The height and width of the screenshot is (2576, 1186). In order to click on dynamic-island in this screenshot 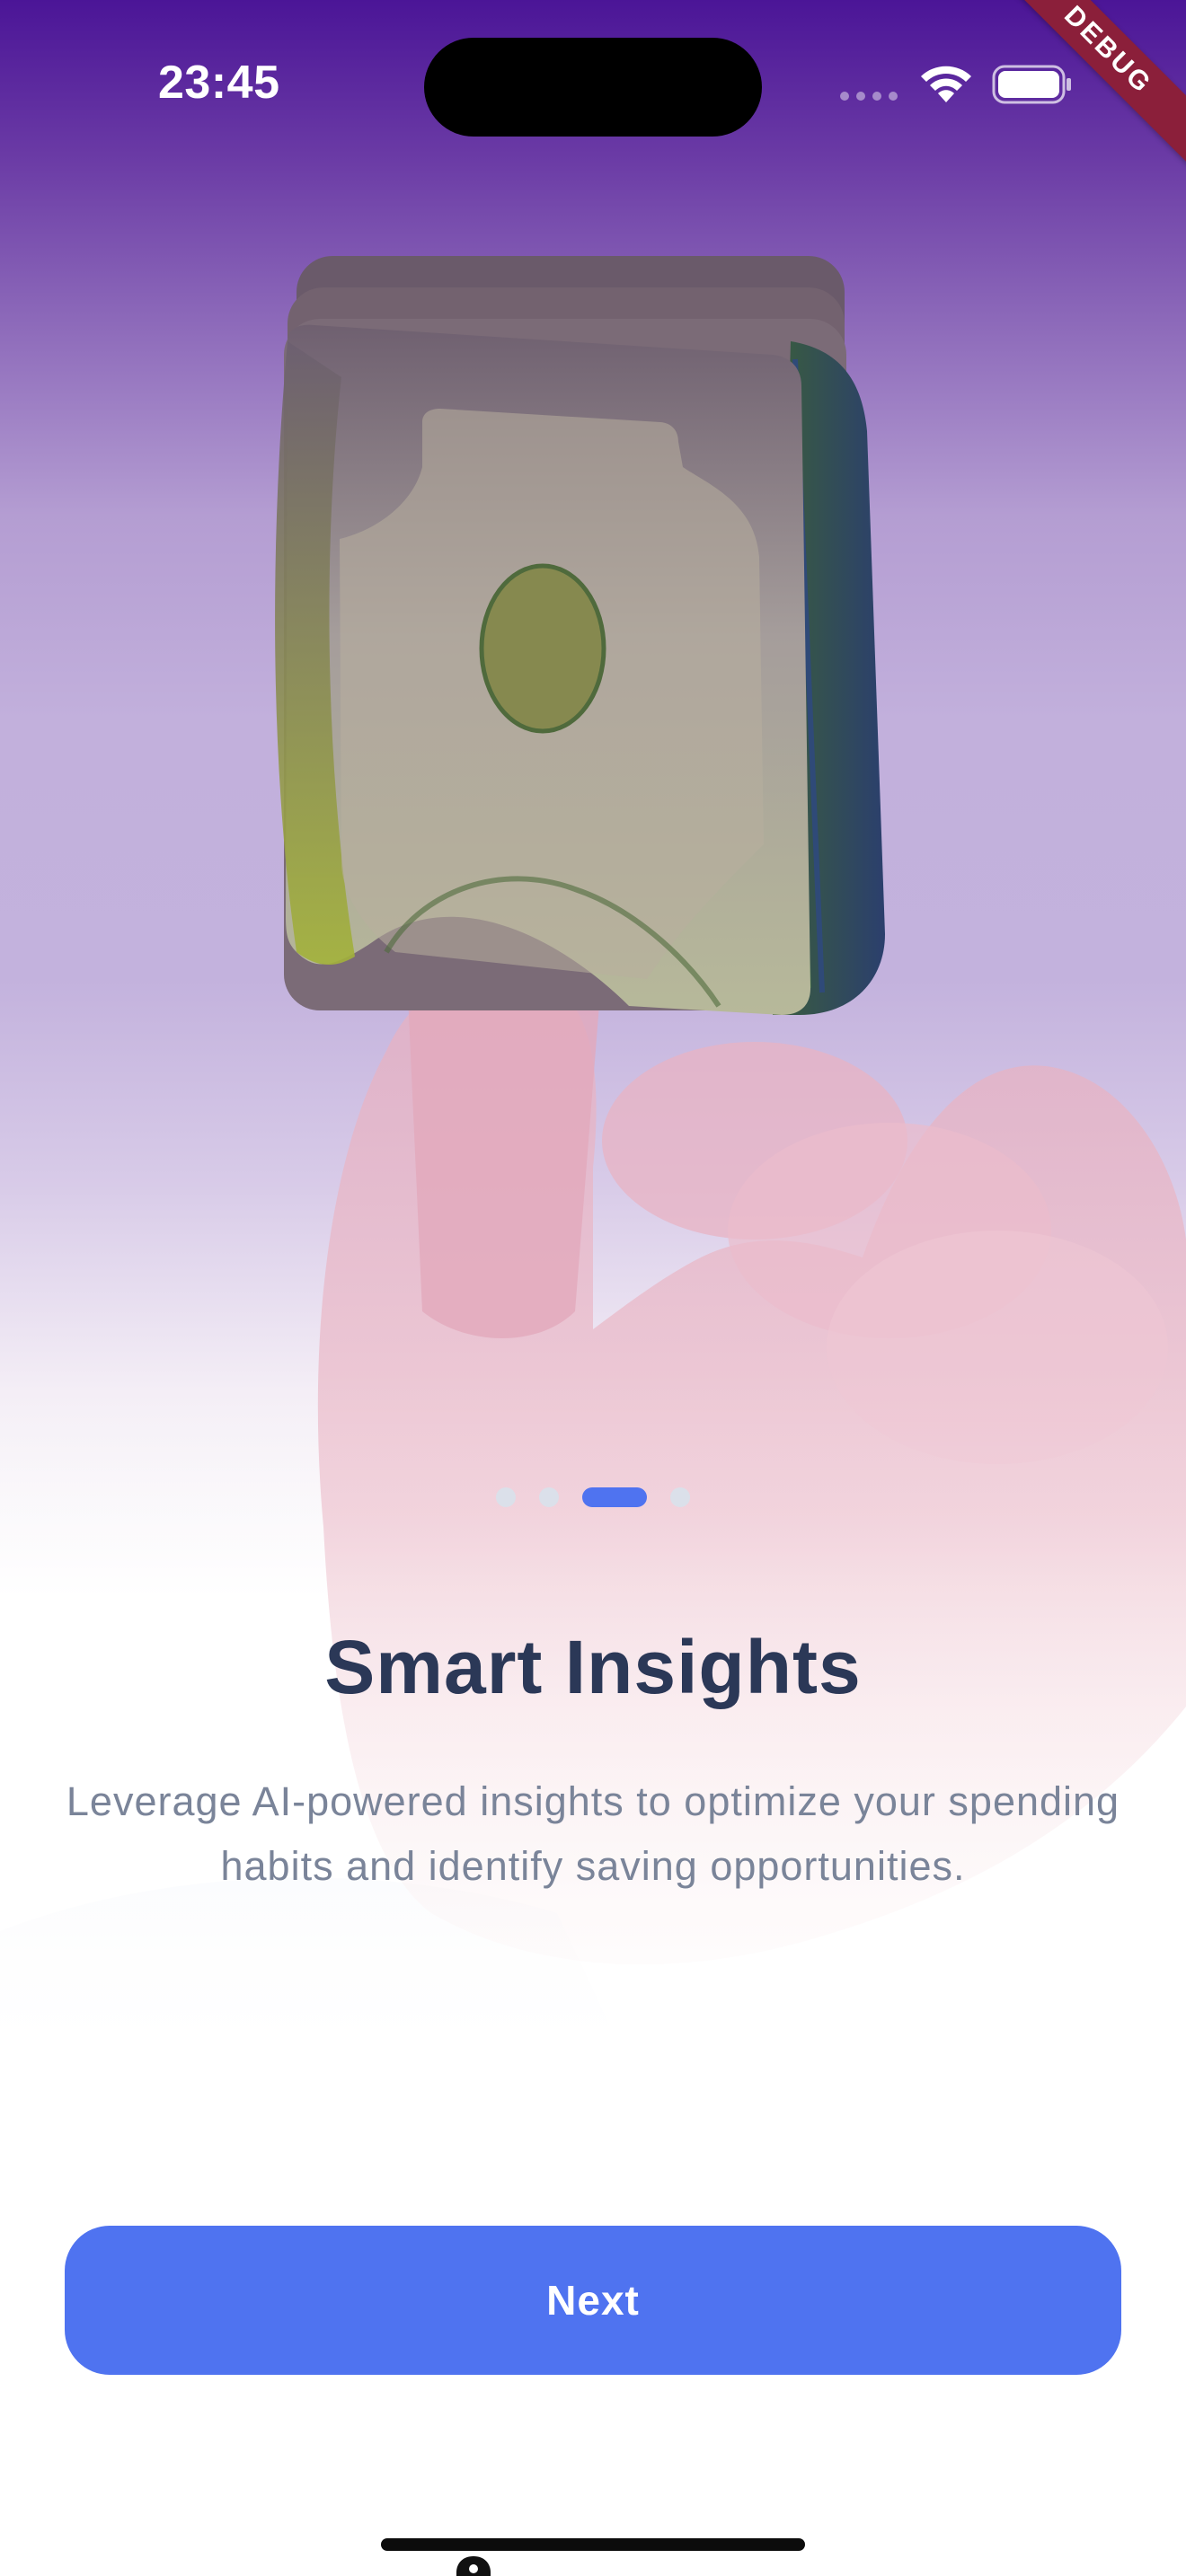, I will do `click(593, 87)`.